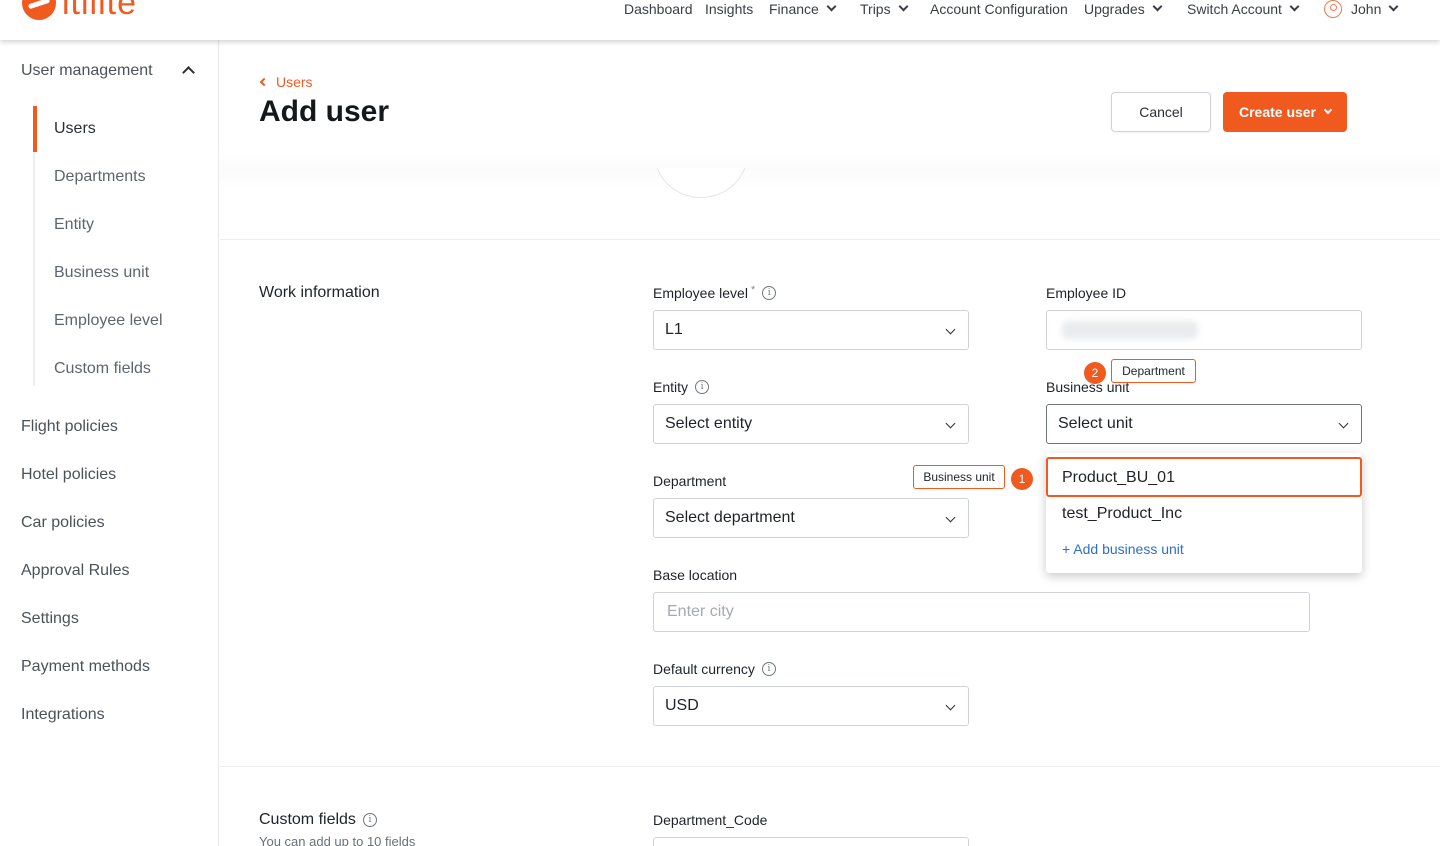 The image size is (1440, 846). I want to click on department-select: Select department, so click(811, 518).